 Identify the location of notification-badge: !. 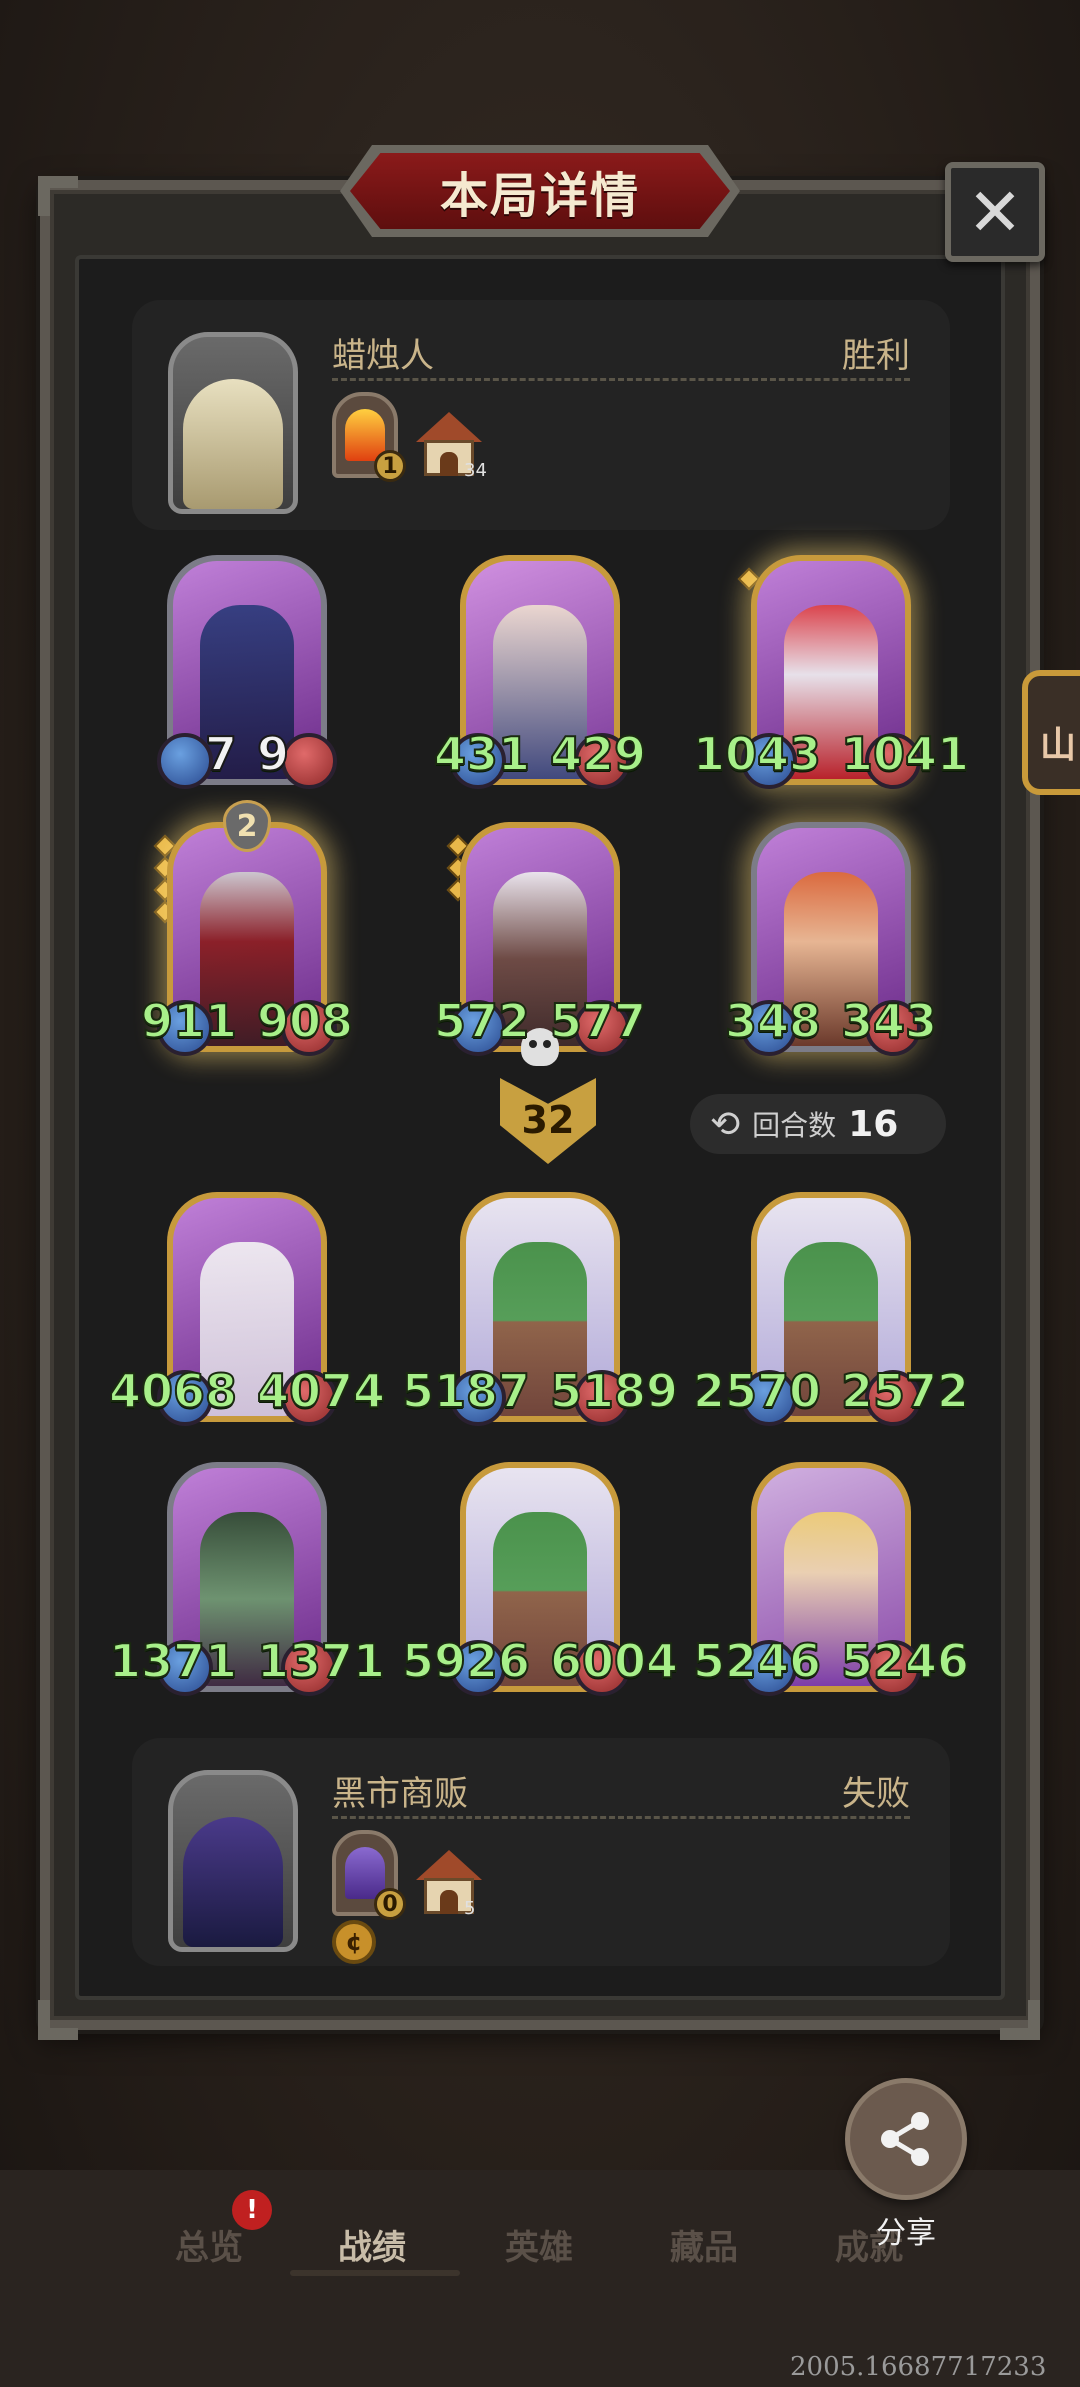
(252, 2210).